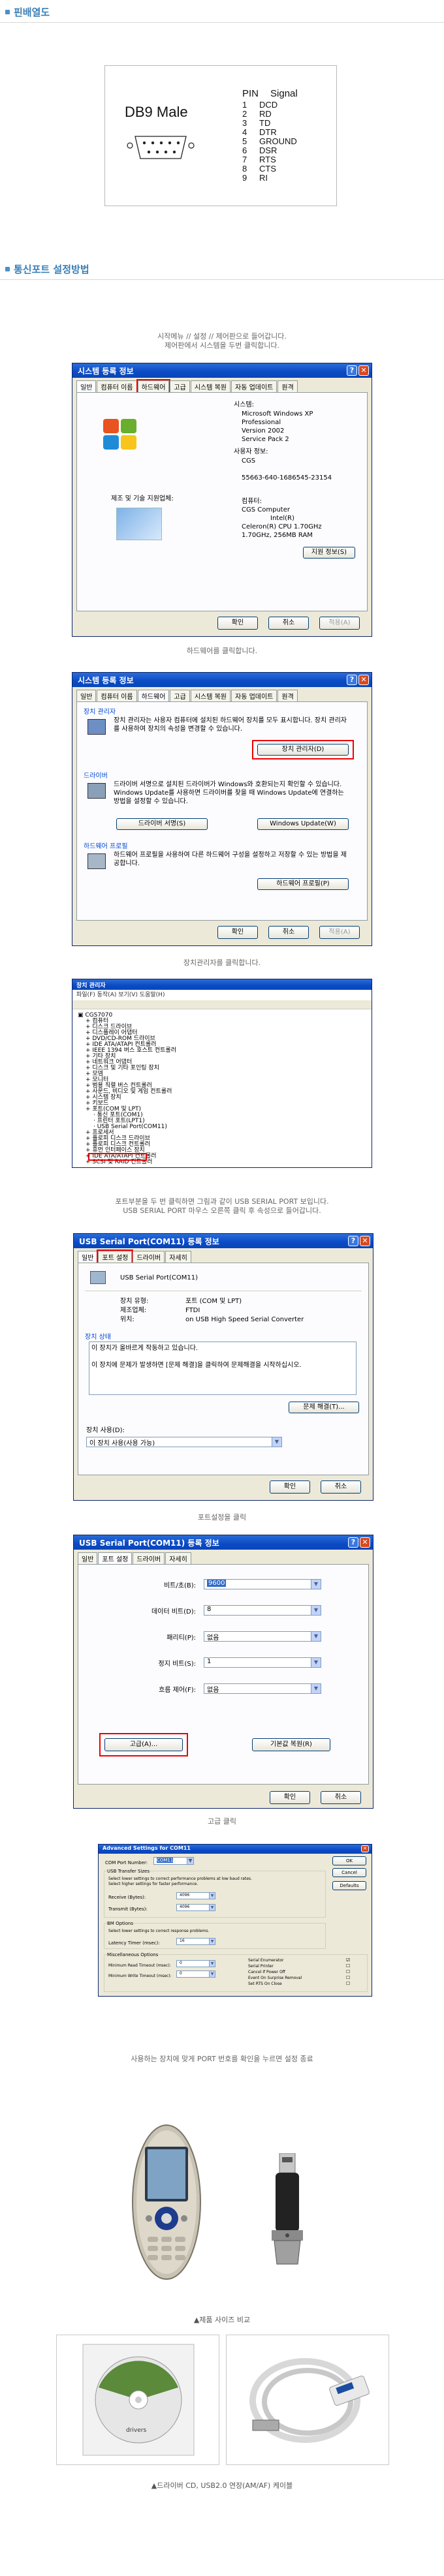 Image resolution: width=444 pixels, height=2576 pixels. I want to click on flow-control-select: 없음 ▼, so click(262, 1688).